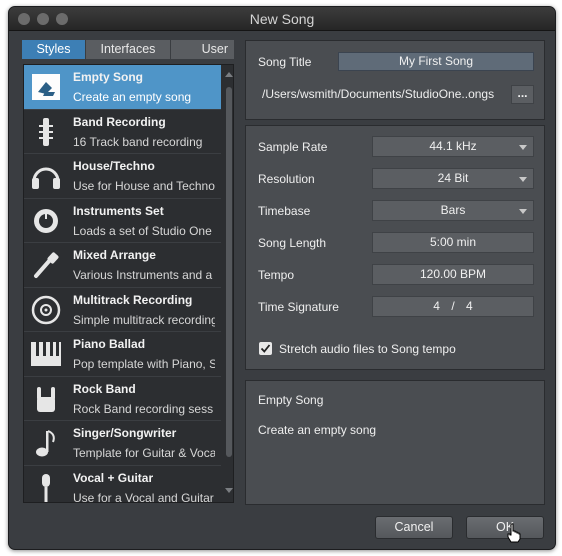  What do you see at coordinates (144, 364) in the screenshot?
I see `template-desc: Pop template with Piano, S` at bounding box center [144, 364].